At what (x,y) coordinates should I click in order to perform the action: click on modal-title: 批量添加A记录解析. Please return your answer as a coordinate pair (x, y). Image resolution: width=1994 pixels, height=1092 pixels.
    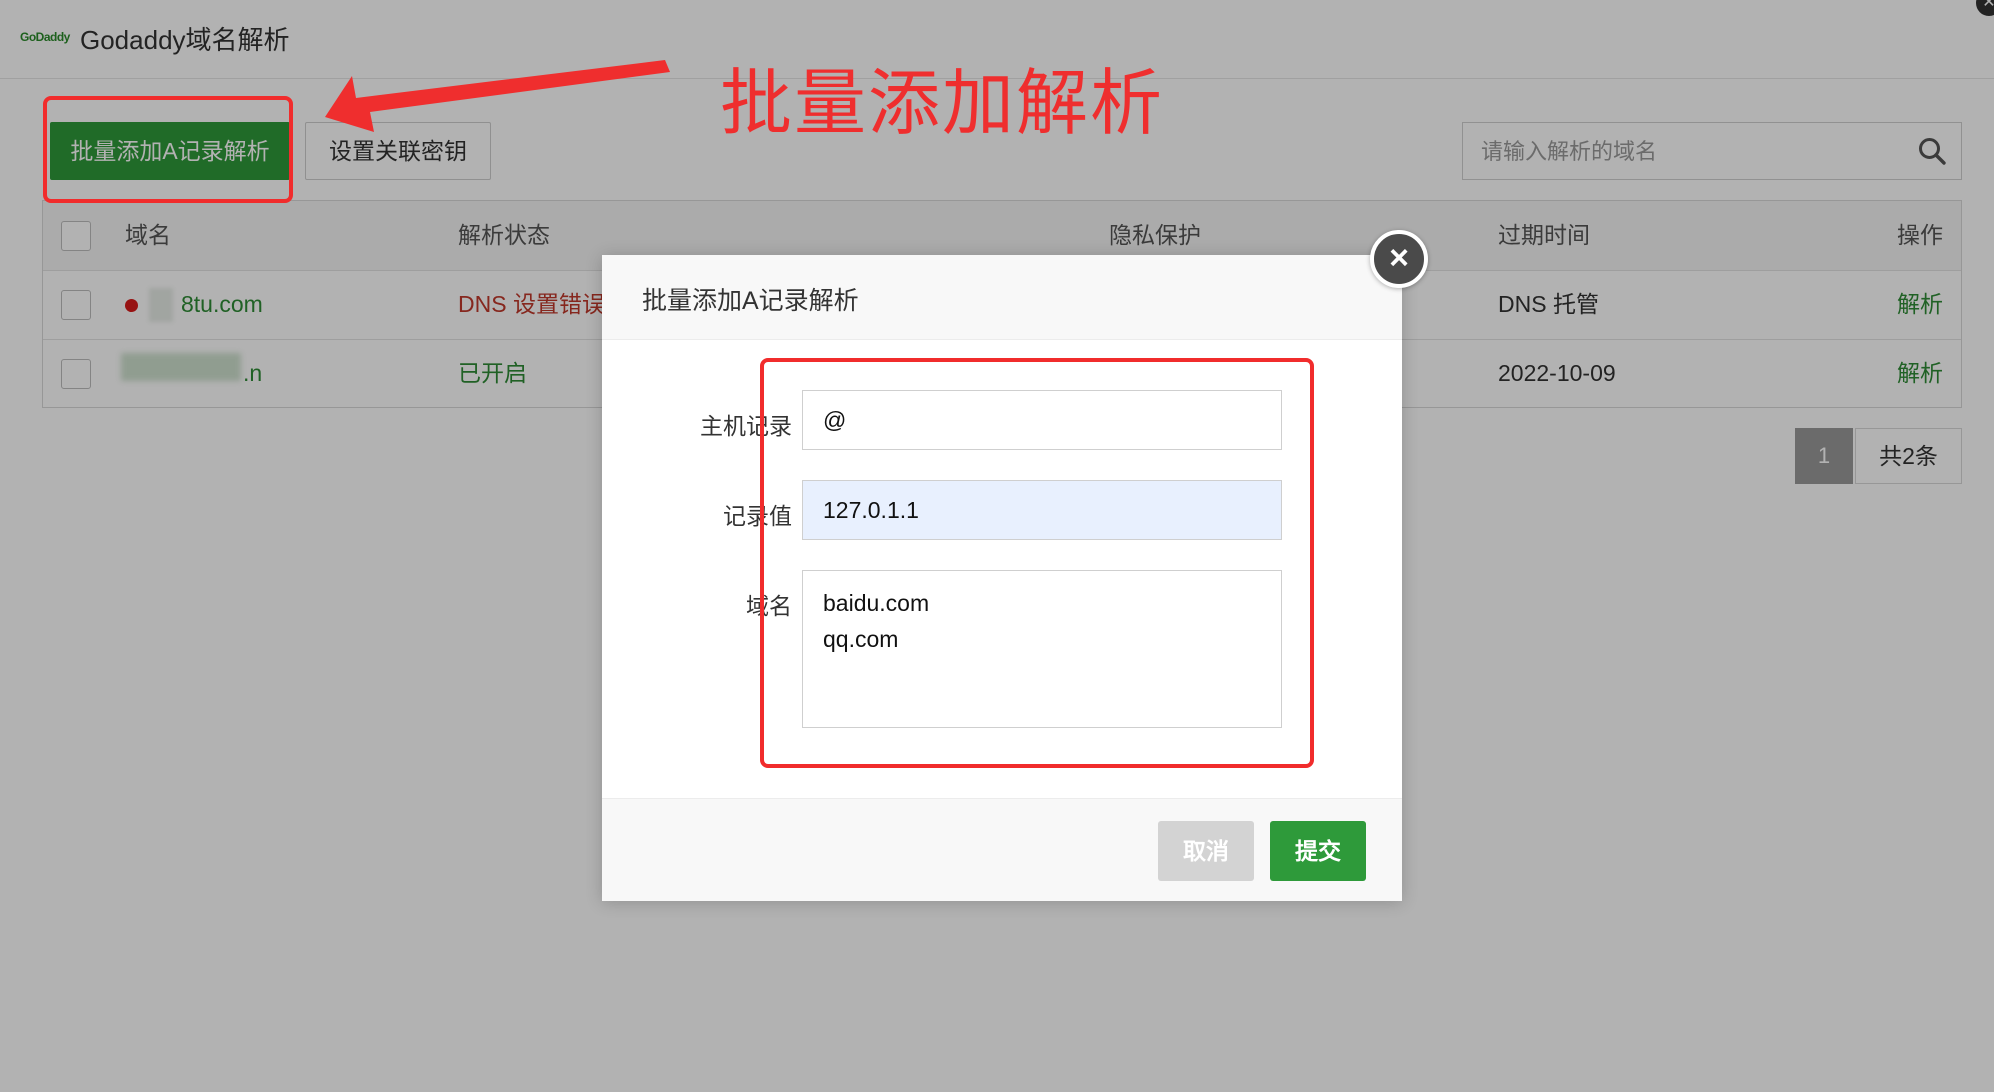
    Looking at the image, I should click on (750, 301).